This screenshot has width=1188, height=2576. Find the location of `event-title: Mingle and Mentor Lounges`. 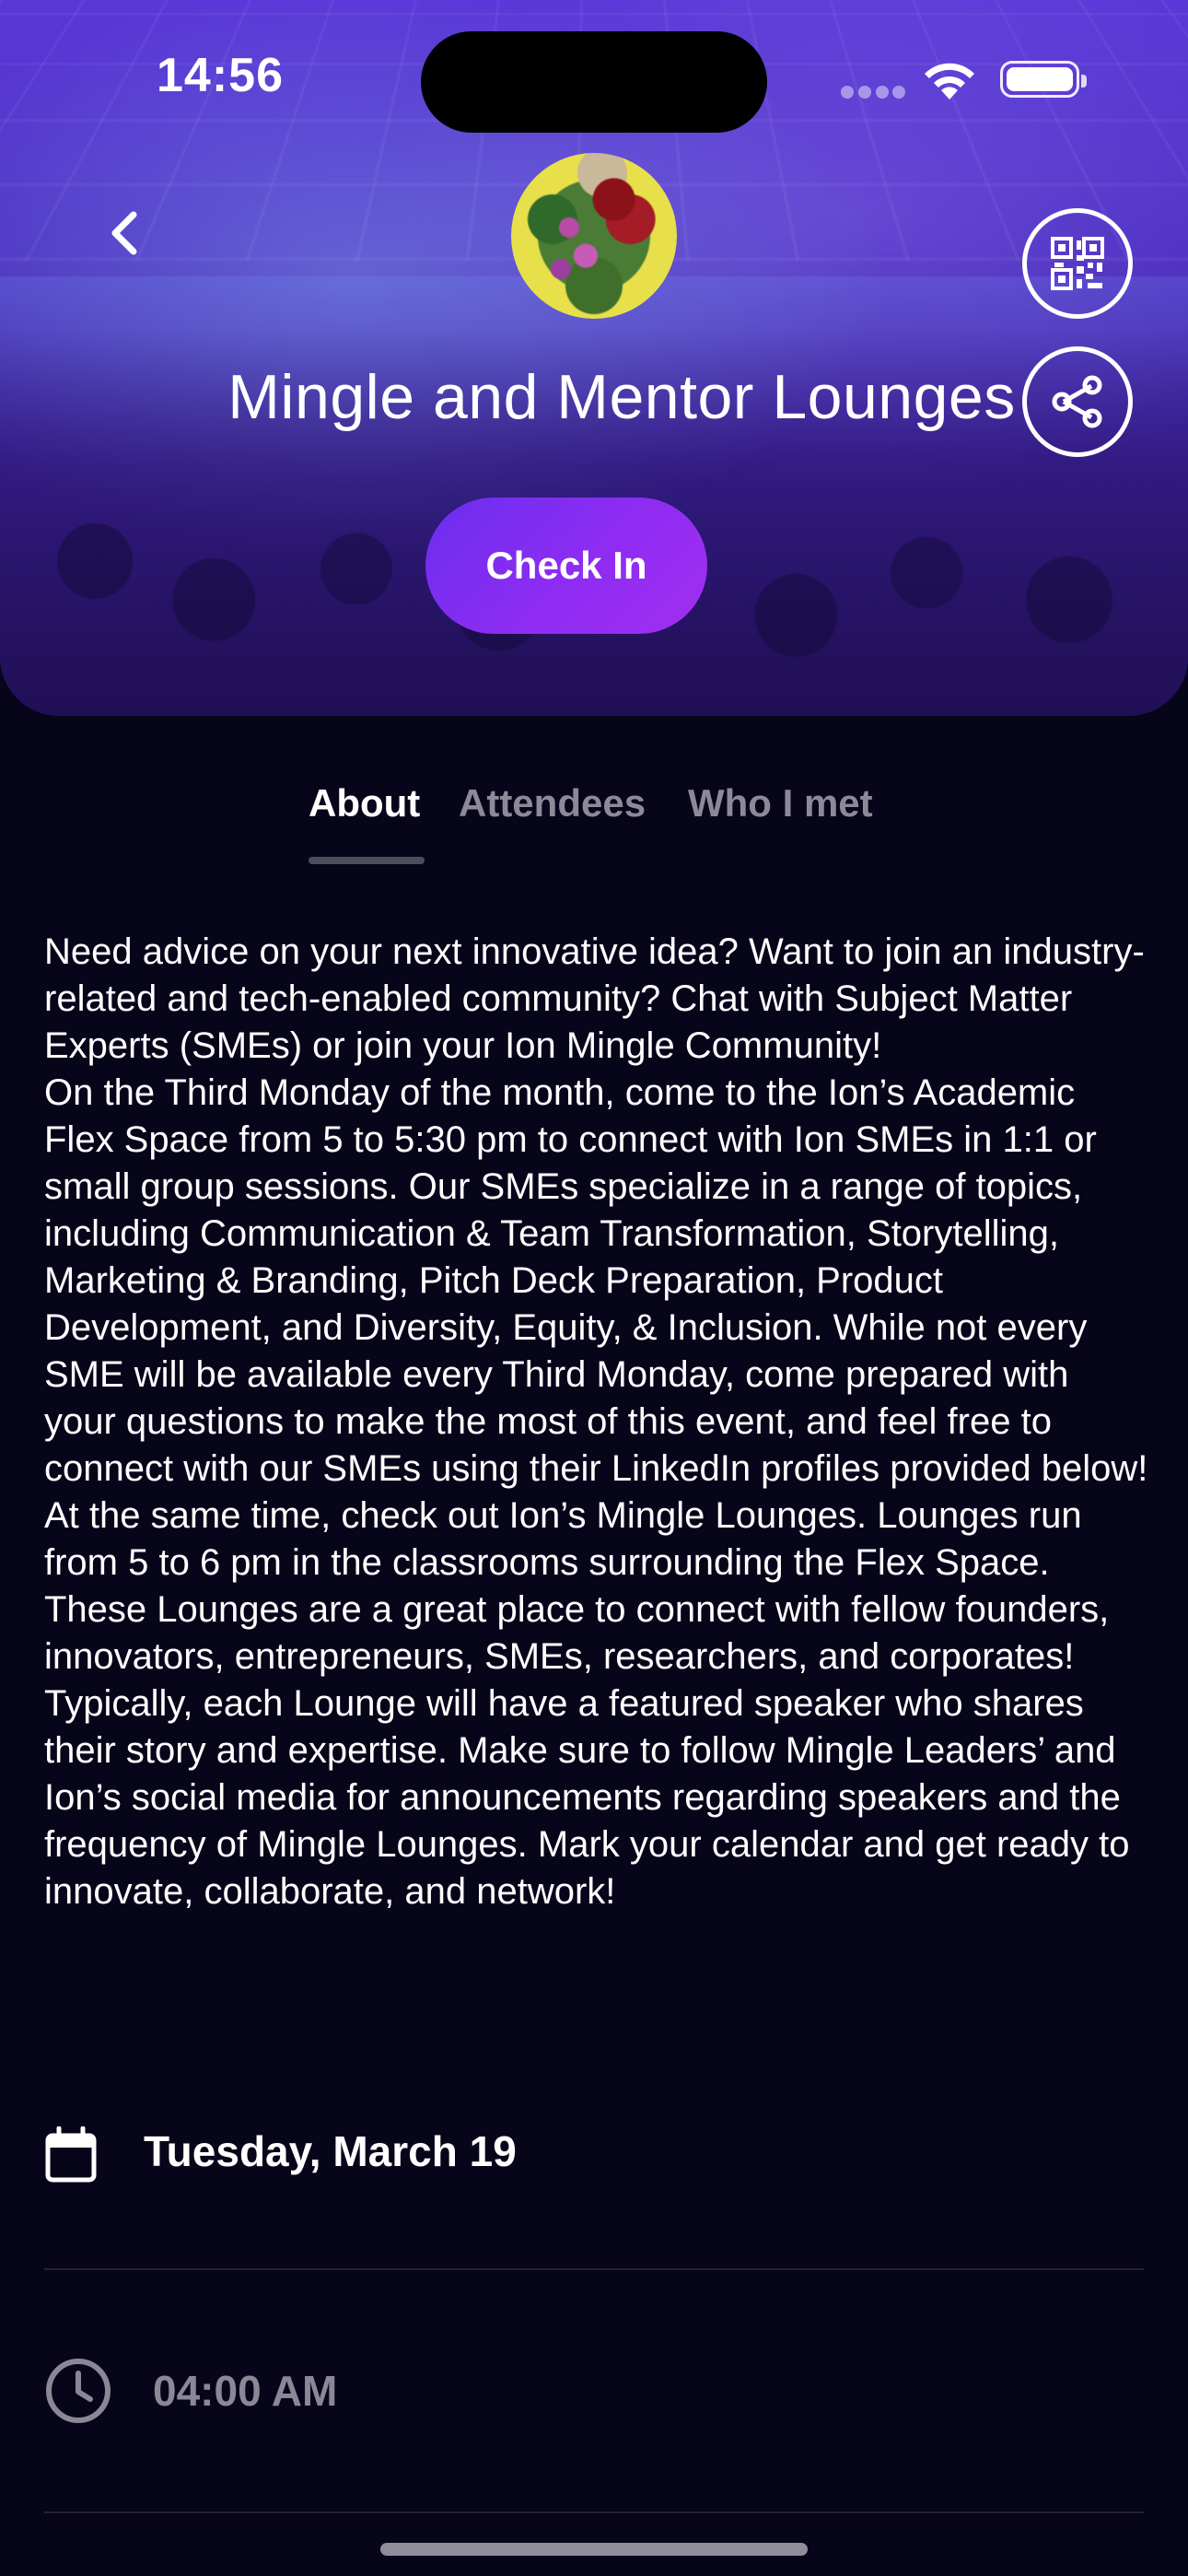

event-title: Mingle and Mentor Lounges is located at coordinates (621, 397).